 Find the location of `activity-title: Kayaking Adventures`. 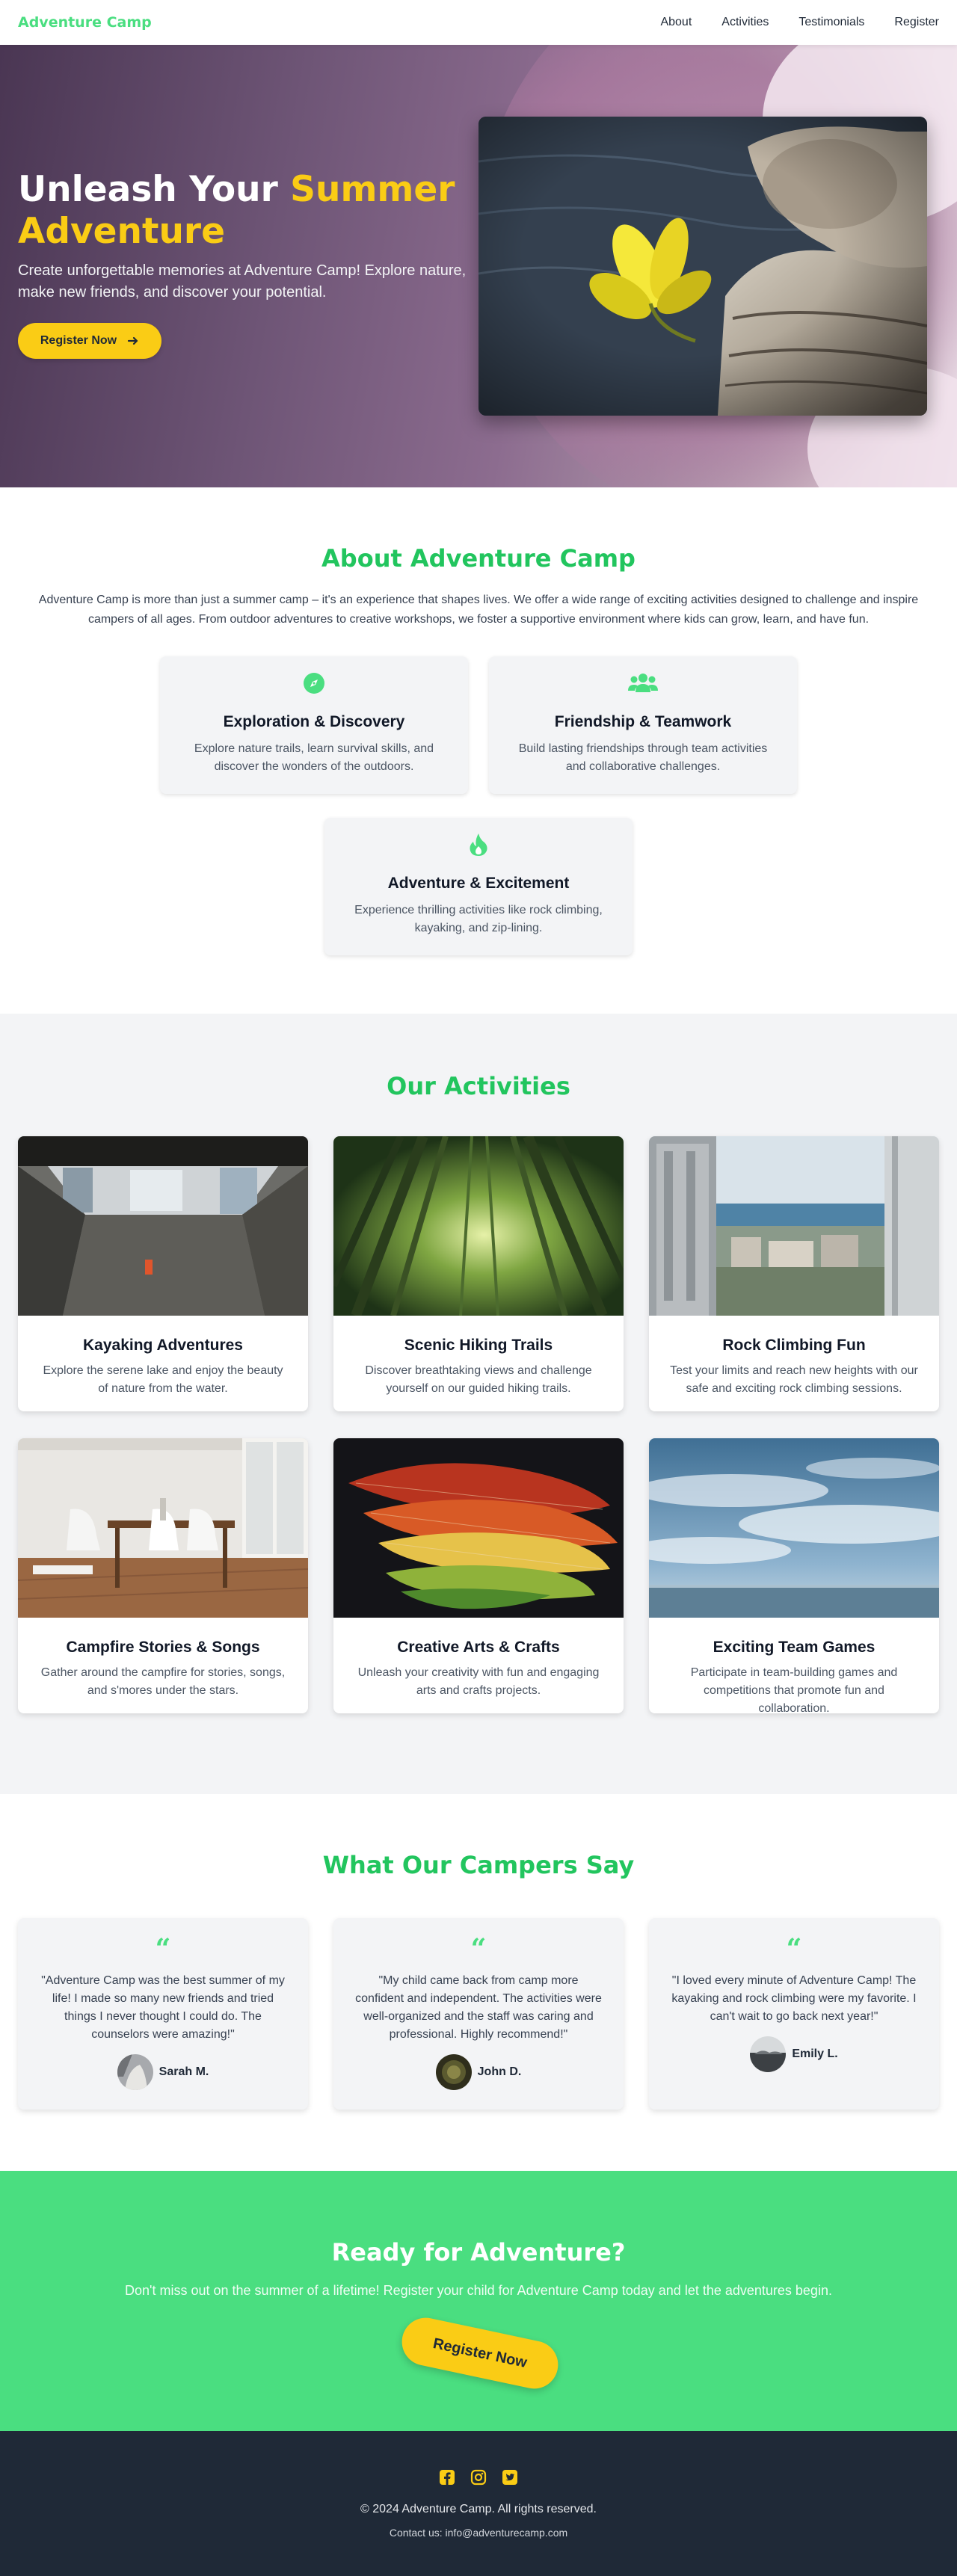

activity-title: Kayaking Adventures is located at coordinates (163, 1345).